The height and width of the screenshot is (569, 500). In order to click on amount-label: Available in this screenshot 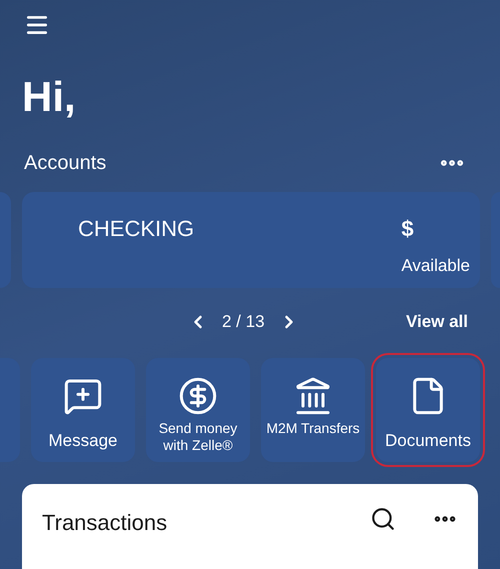, I will do `click(435, 266)`.